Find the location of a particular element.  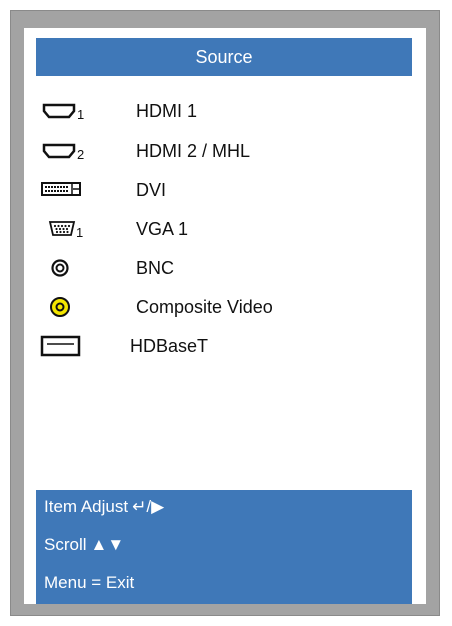

source-item-vga-1: 1 VGA 1 is located at coordinates (225, 229).